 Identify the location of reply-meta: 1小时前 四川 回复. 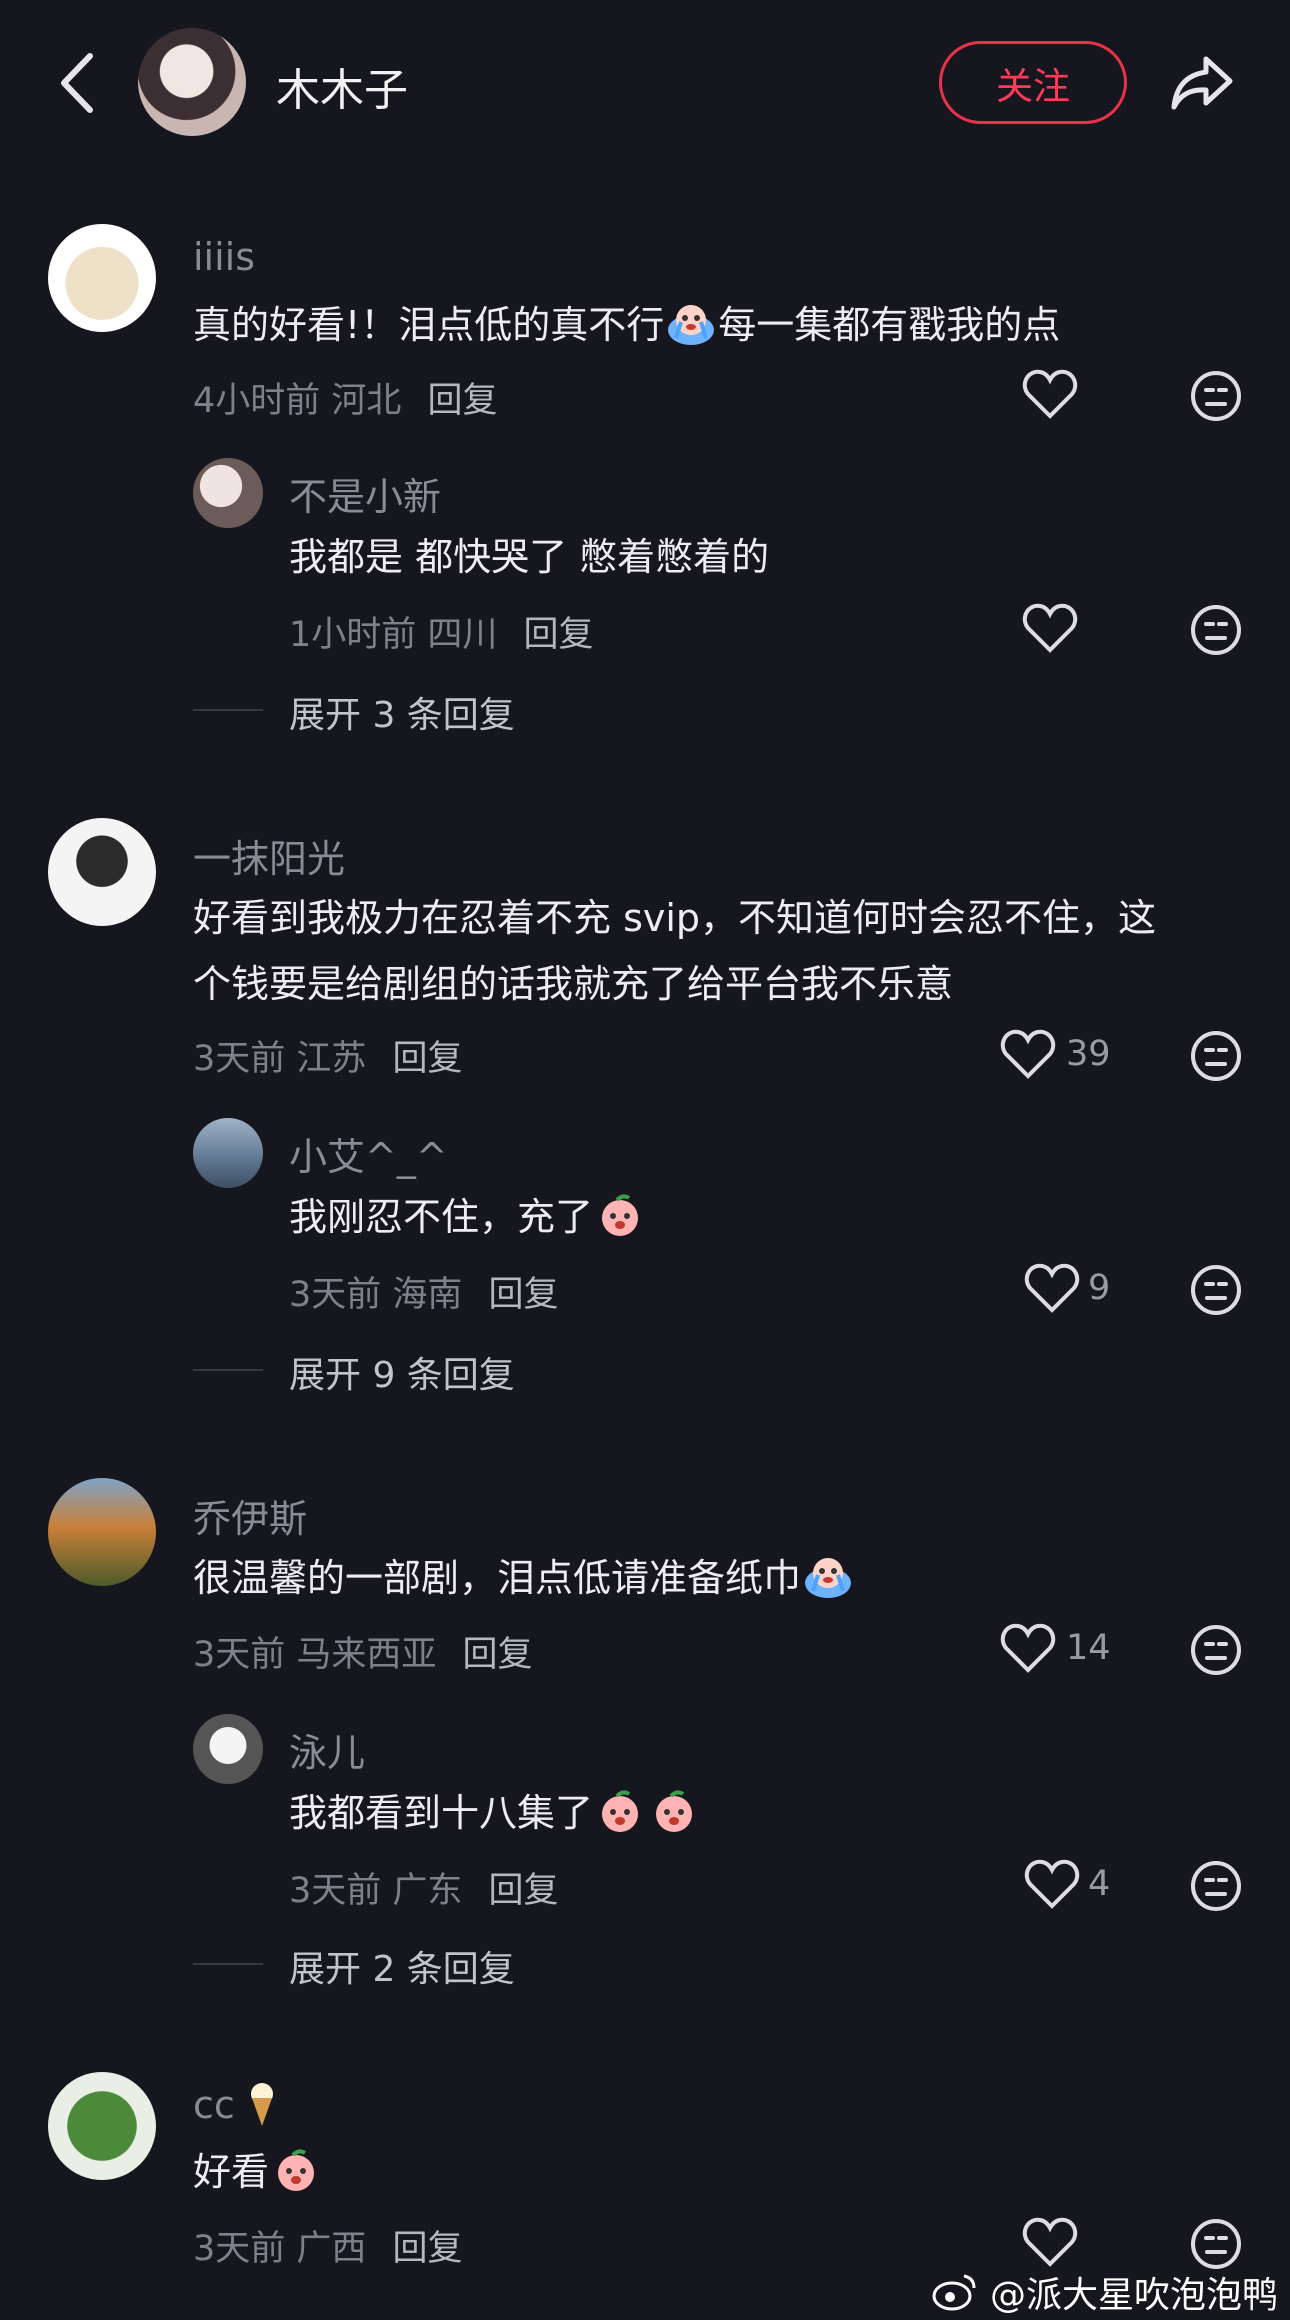
(441, 635).